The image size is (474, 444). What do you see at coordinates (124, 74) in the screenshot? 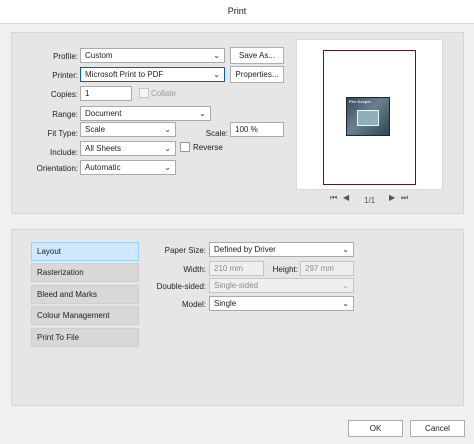
I see `printer-value: Microsoft Print to PDF` at bounding box center [124, 74].